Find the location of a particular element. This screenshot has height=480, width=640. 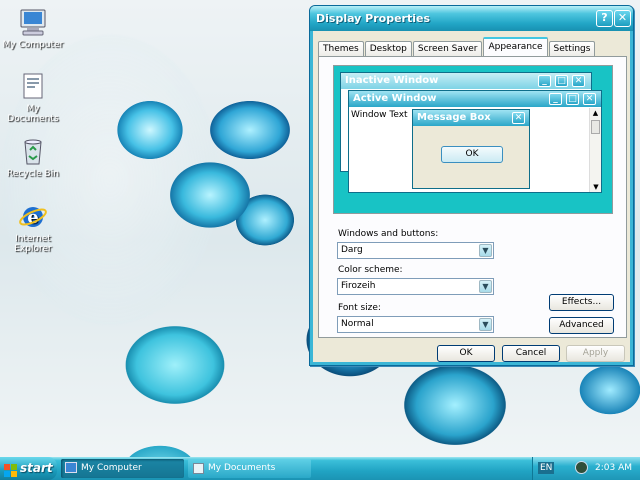

scroll-down-icon: ▼ is located at coordinates (596, 187).